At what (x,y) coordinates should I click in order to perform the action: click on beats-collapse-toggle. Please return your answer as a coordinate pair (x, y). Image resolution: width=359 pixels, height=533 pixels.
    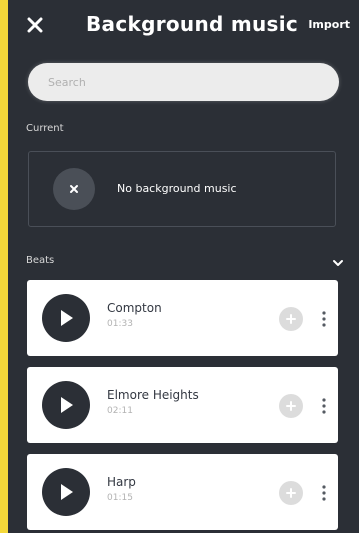
    Looking at the image, I should click on (338, 260).